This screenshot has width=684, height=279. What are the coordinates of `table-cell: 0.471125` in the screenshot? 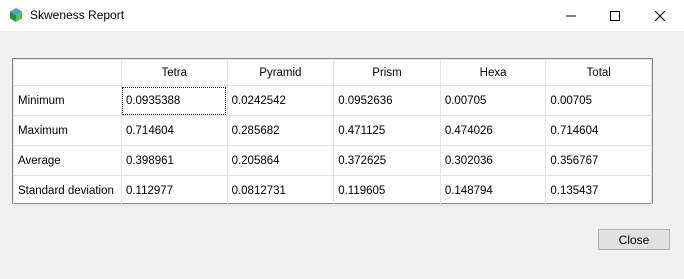 It's located at (387, 130).